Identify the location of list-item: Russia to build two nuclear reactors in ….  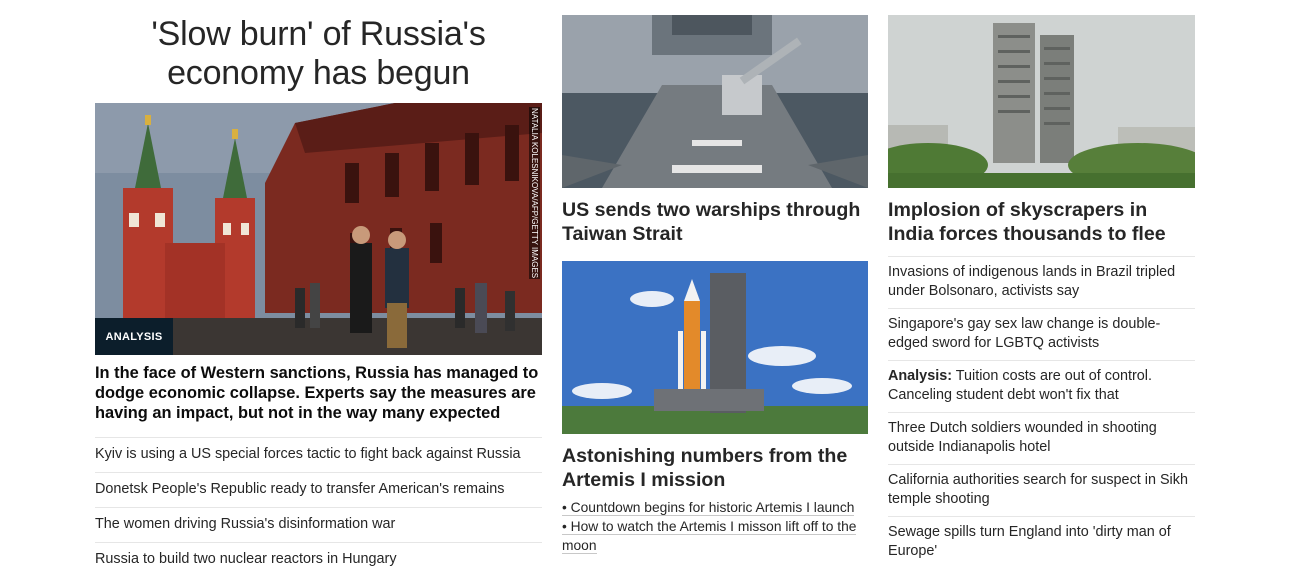
(318, 559).